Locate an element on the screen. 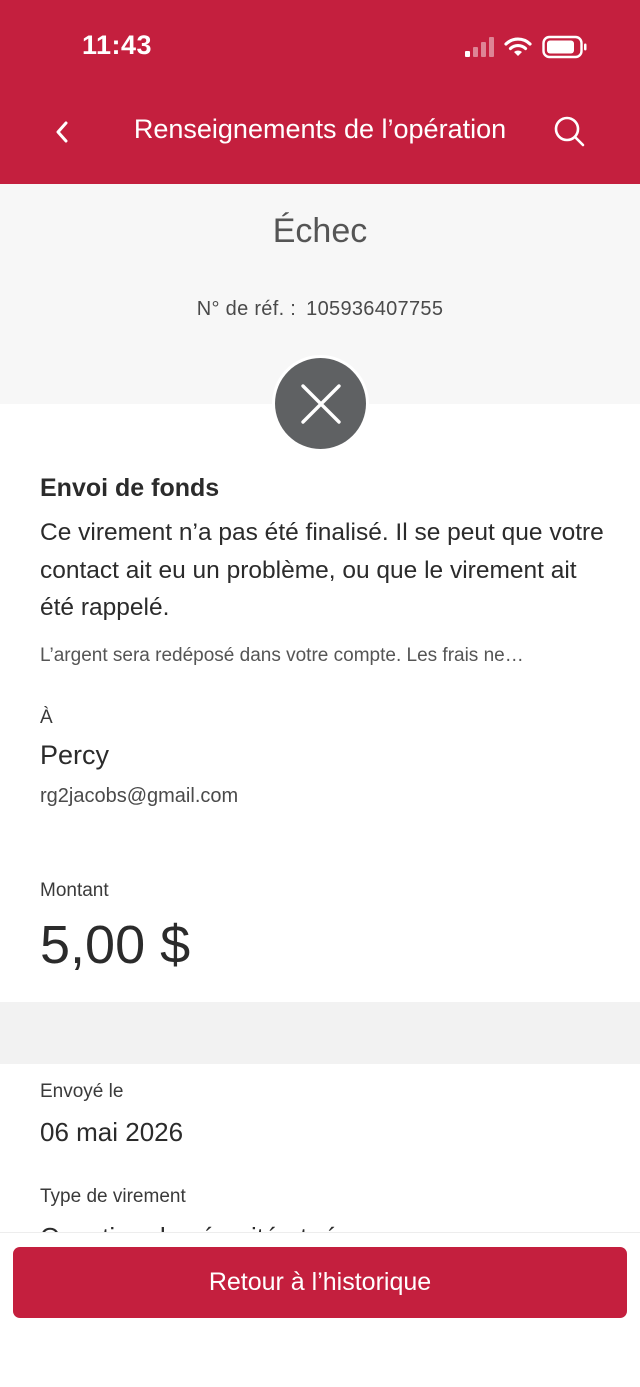 The width and height of the screenshot is (640, 1387). reference-number: N° de réf. : 105936407755 is located at coordinates (320, 309).